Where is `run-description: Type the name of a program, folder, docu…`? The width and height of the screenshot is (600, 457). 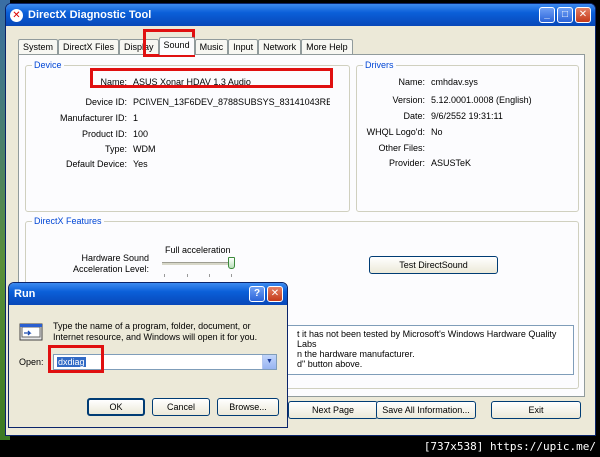 run-description: Type the name of a program, folder, docu… is located at coordinates (155, 331).